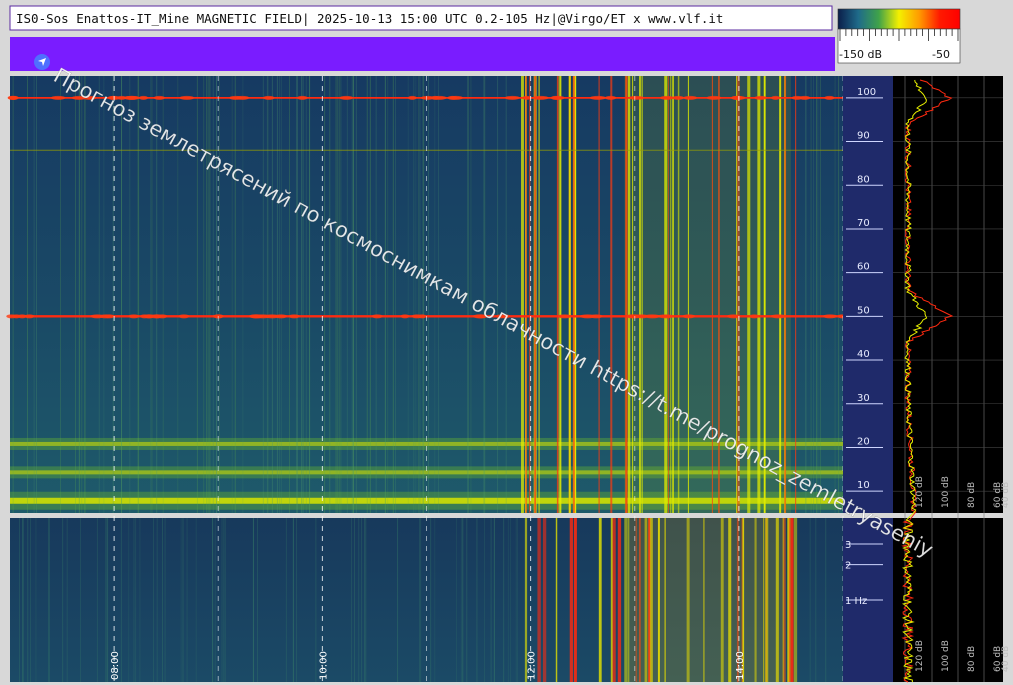  I want to click on frequency-tick-label: 40, so click(863, 354).